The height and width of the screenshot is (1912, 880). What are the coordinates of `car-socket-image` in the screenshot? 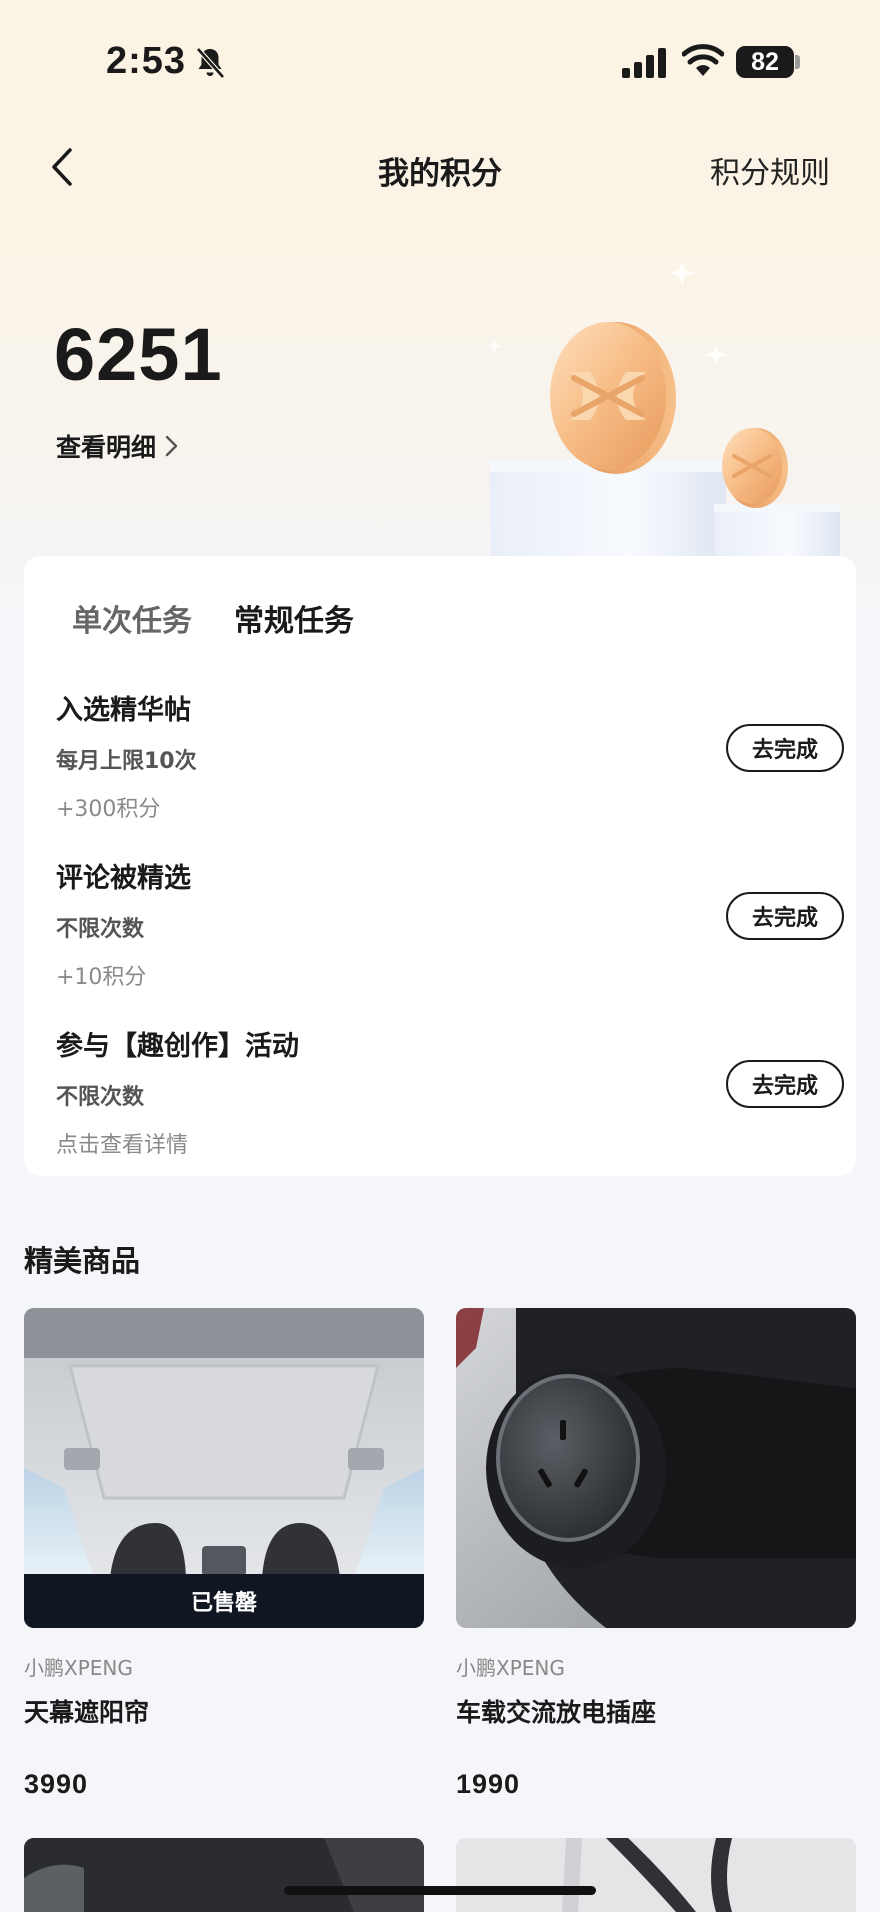 It's located at (656, 1468).